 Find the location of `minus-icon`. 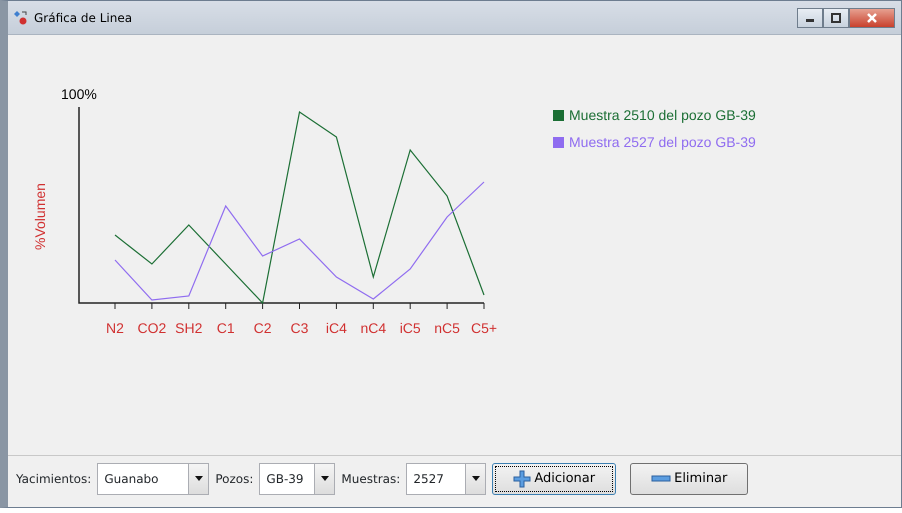

minus-icon is located at coordinates (661, 478).